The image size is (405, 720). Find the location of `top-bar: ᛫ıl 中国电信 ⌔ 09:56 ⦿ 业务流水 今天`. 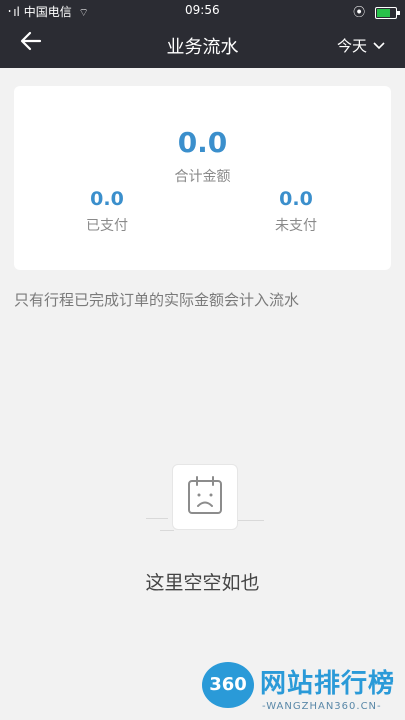

top-bar: ᛫ıl 中国电信 ⌔ 09:56 ⦿ 业务流水 今天 is located at coordinates (202, 34).